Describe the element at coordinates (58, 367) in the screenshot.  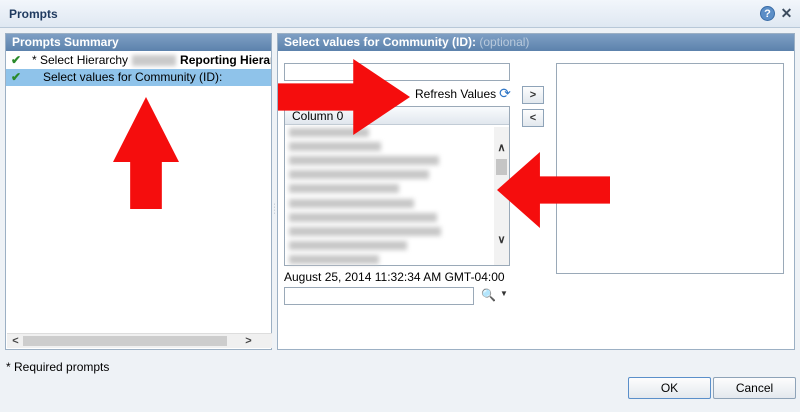
I see `required-prompts-note: * Required prompts` at that location.